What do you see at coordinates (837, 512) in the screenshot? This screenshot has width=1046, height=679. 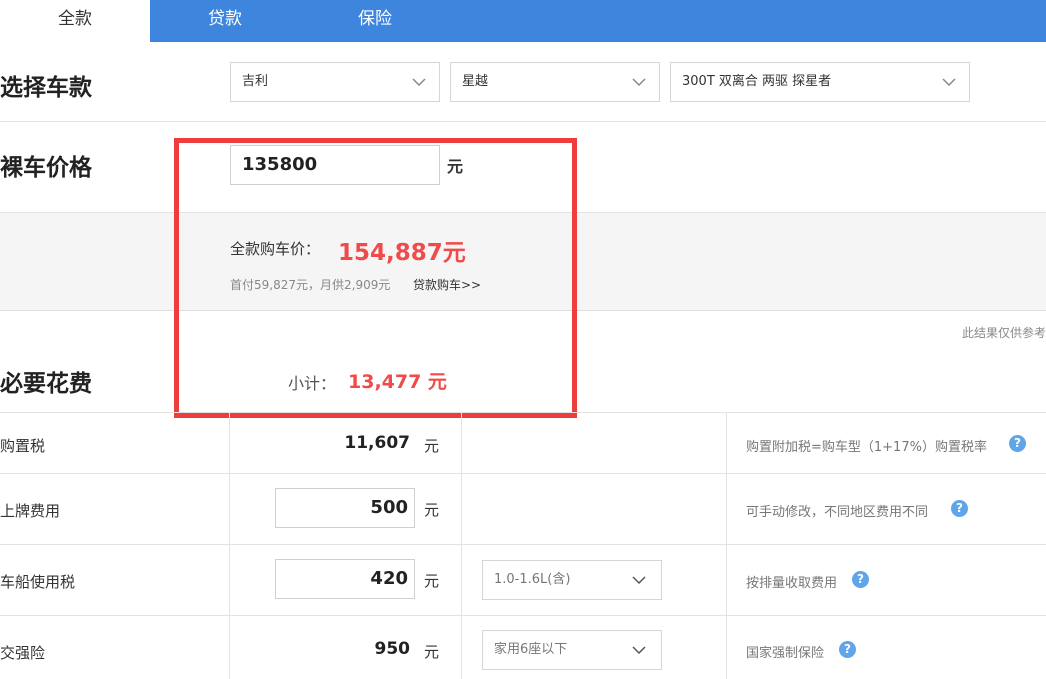 I see `fee-description: 可手动修改，不同地区费用不同` at bounding box center [837, 512].